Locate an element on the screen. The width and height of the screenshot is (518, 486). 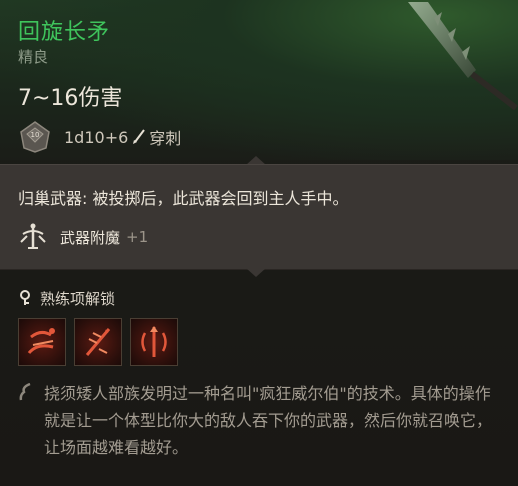
dice-value: 1d10+6 is located at coordinates (96, 137).